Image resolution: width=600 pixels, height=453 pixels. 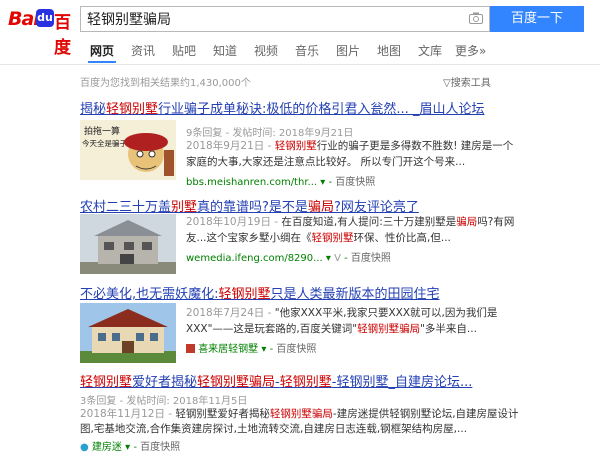 I want to click on search-button: 百度一下, so click(x=537, y=19).